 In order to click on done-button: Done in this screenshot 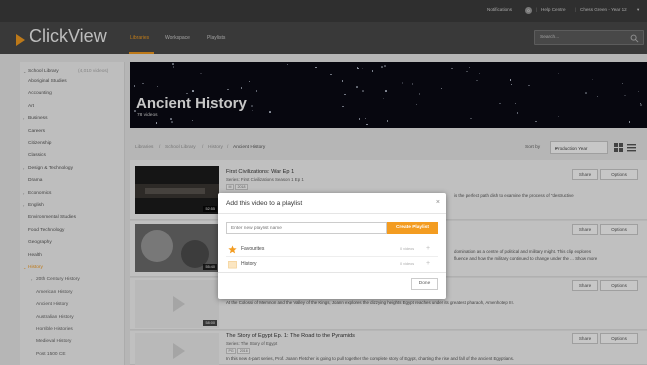, I will do `click(424, 284)`.